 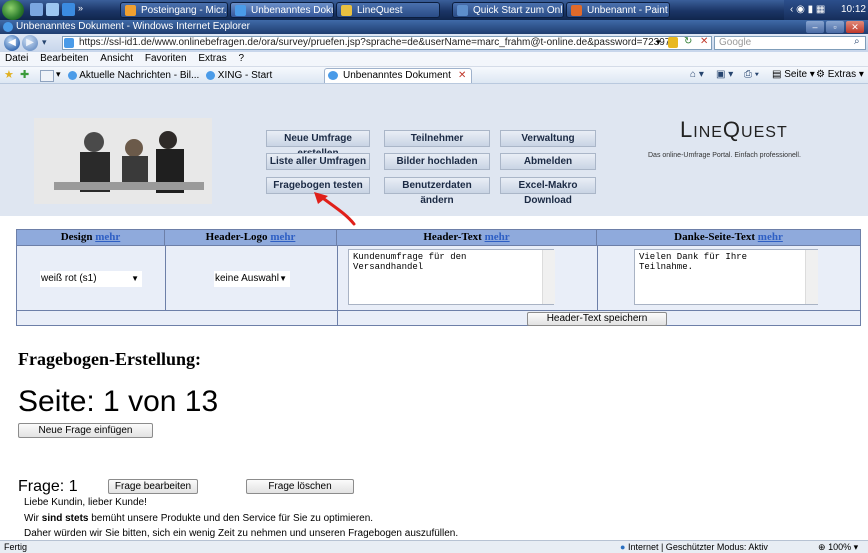 What do you see at coordinates (166, 58) in the screenshot?
I see `menu-favoriten: Favoriten` at bounding box center [166, 58].